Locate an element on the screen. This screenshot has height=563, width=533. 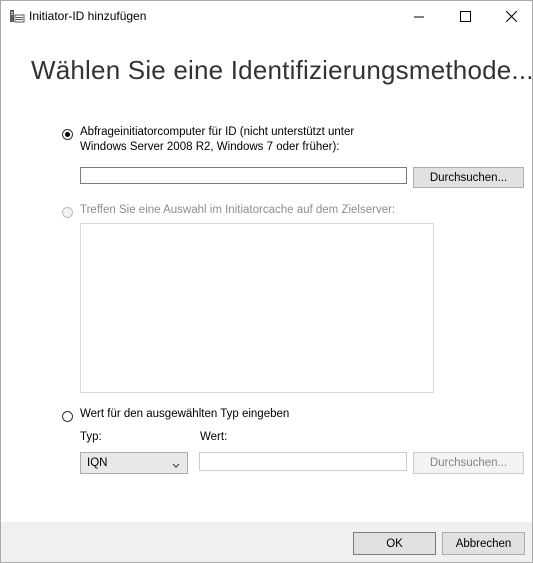
radio-initiator-cache is located at coordinates (67, 212).